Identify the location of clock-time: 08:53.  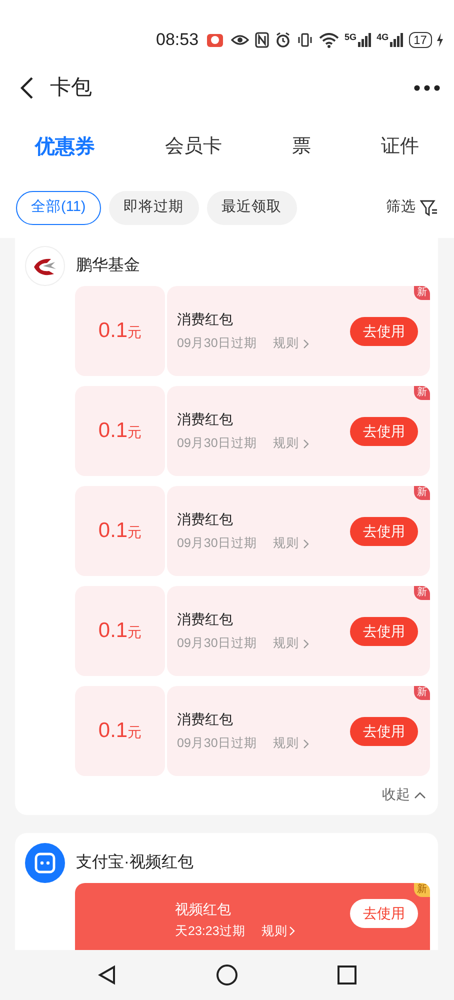
(177, 40).